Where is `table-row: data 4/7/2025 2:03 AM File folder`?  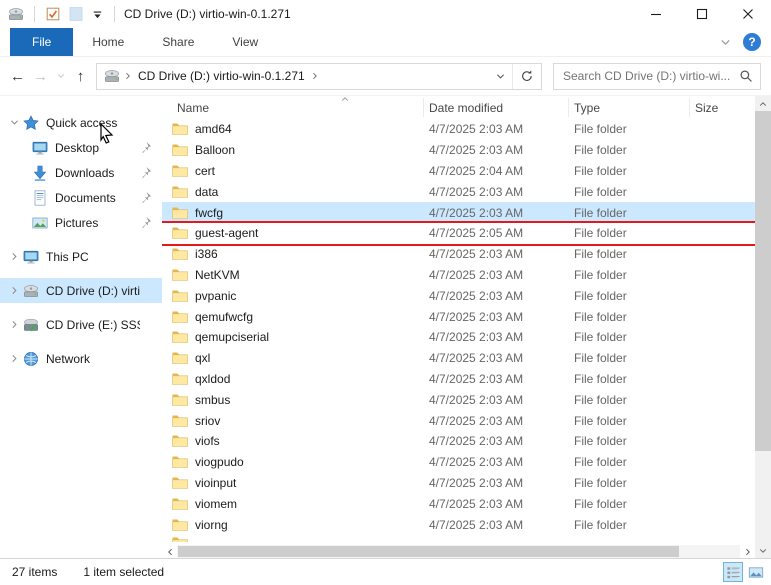 table-row: data 4/7/2025 2:03 AM File folder is located at coordinates (458, 191).